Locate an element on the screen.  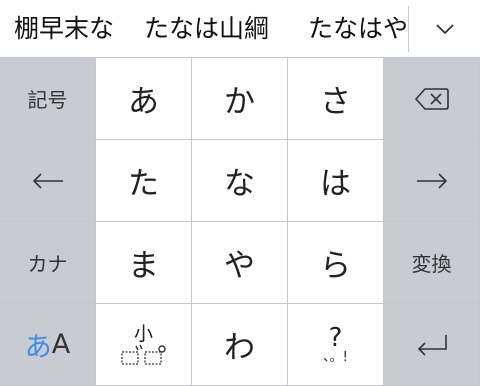
cursor-right-key is located at coordinates (432, 181).